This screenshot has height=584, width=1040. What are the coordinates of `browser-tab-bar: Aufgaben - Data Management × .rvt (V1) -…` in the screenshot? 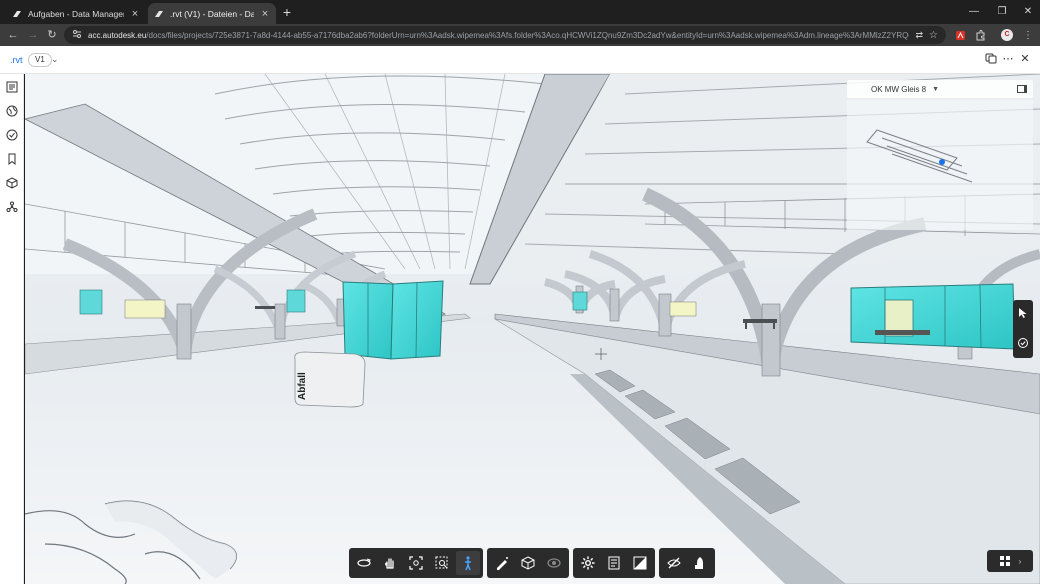 It's located at (520, 12).